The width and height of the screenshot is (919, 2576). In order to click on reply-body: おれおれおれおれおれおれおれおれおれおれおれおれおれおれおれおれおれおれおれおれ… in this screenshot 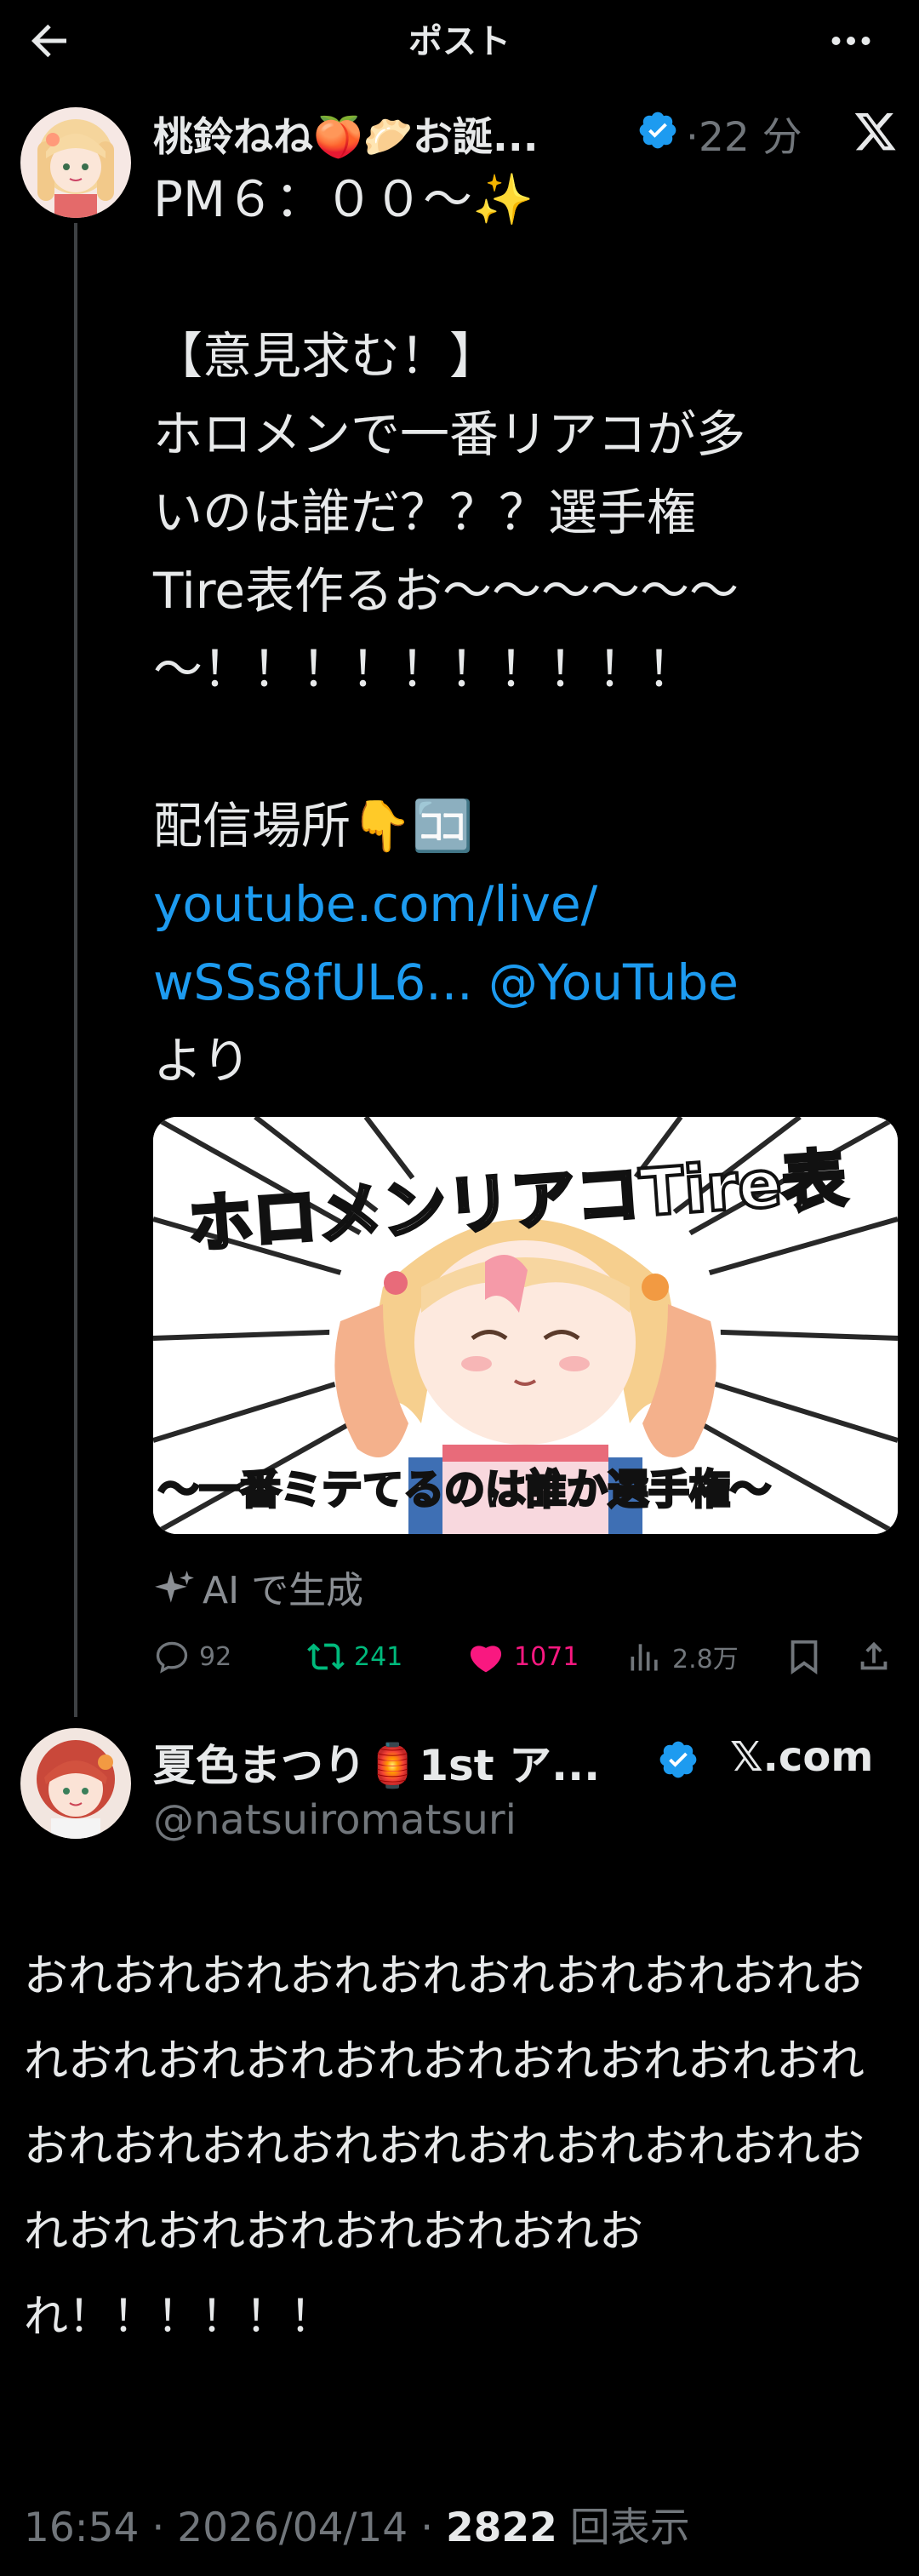, I will do `click(445, 2147)`.